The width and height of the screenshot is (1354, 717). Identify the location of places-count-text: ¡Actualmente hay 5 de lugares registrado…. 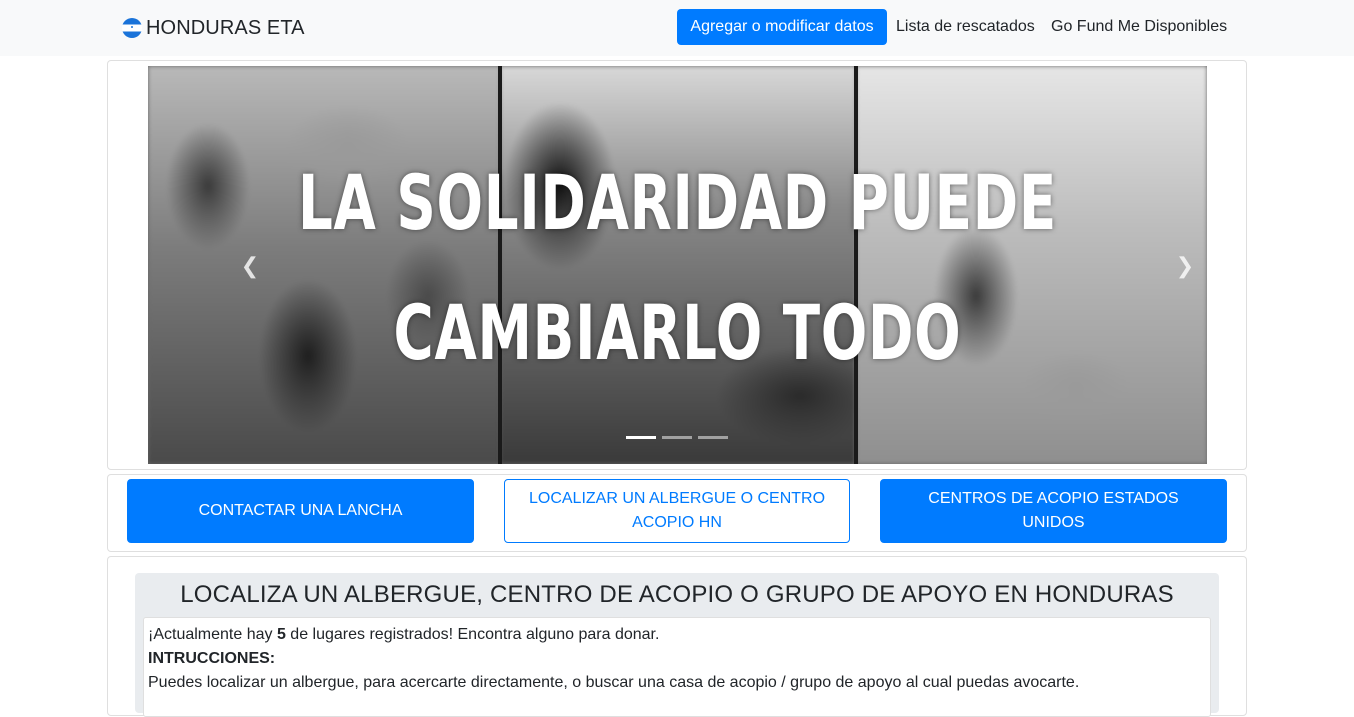
(403, 635).